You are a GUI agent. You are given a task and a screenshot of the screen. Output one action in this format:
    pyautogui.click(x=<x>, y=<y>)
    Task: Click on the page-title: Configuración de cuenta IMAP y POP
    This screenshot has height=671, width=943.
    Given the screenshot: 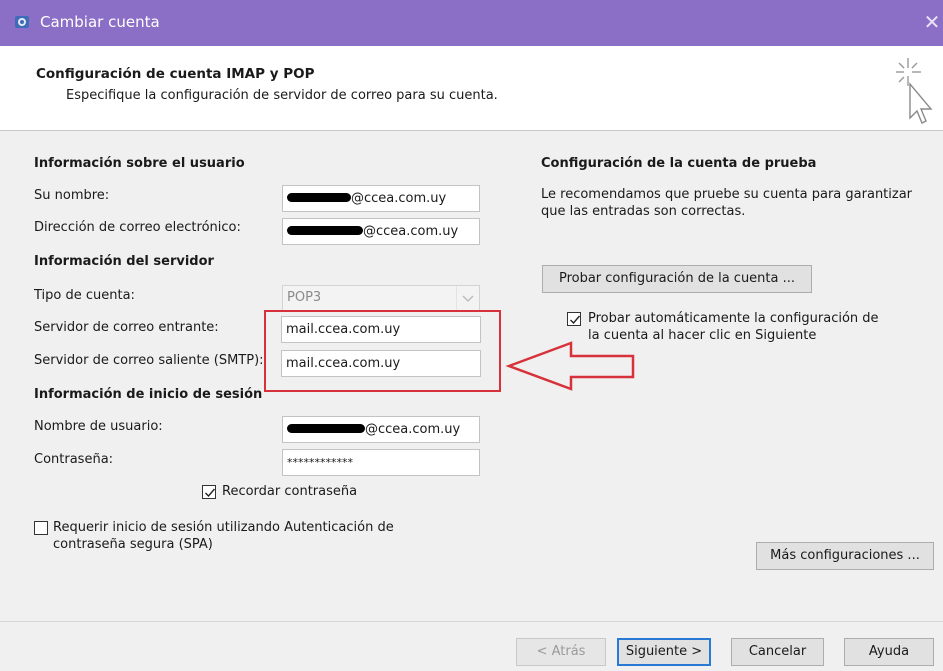 What is the action you would take?
    pyautogui.click(x=175, y=74)
    